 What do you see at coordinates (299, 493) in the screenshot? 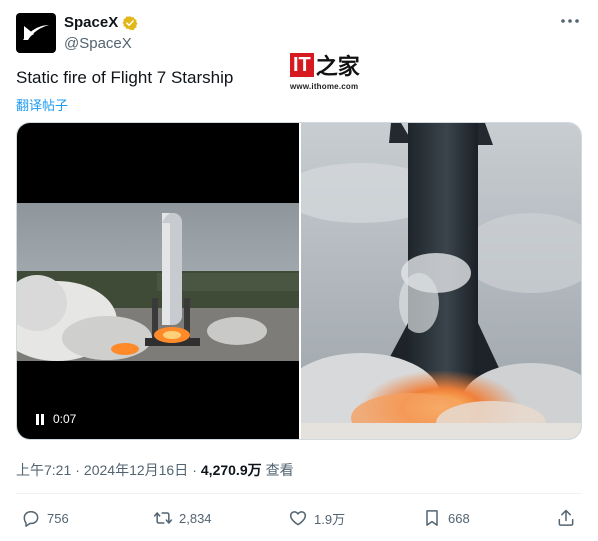
I see `divider` at bounding box center [299, 493].